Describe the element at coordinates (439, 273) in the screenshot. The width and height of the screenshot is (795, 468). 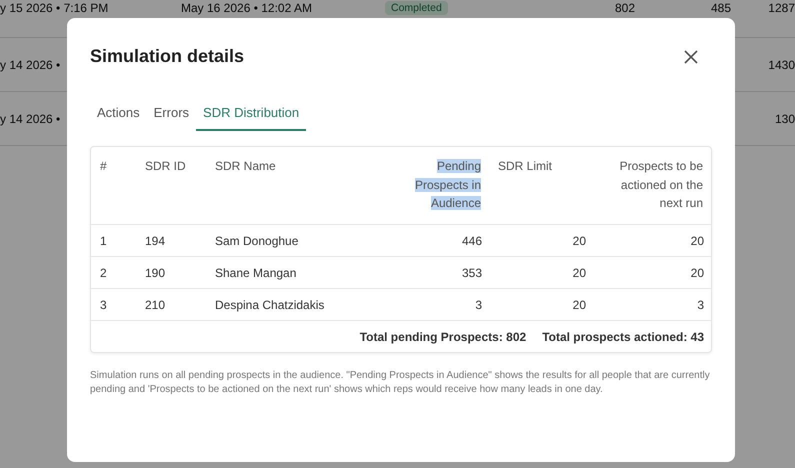
I see `table-cell: 353` at that location.